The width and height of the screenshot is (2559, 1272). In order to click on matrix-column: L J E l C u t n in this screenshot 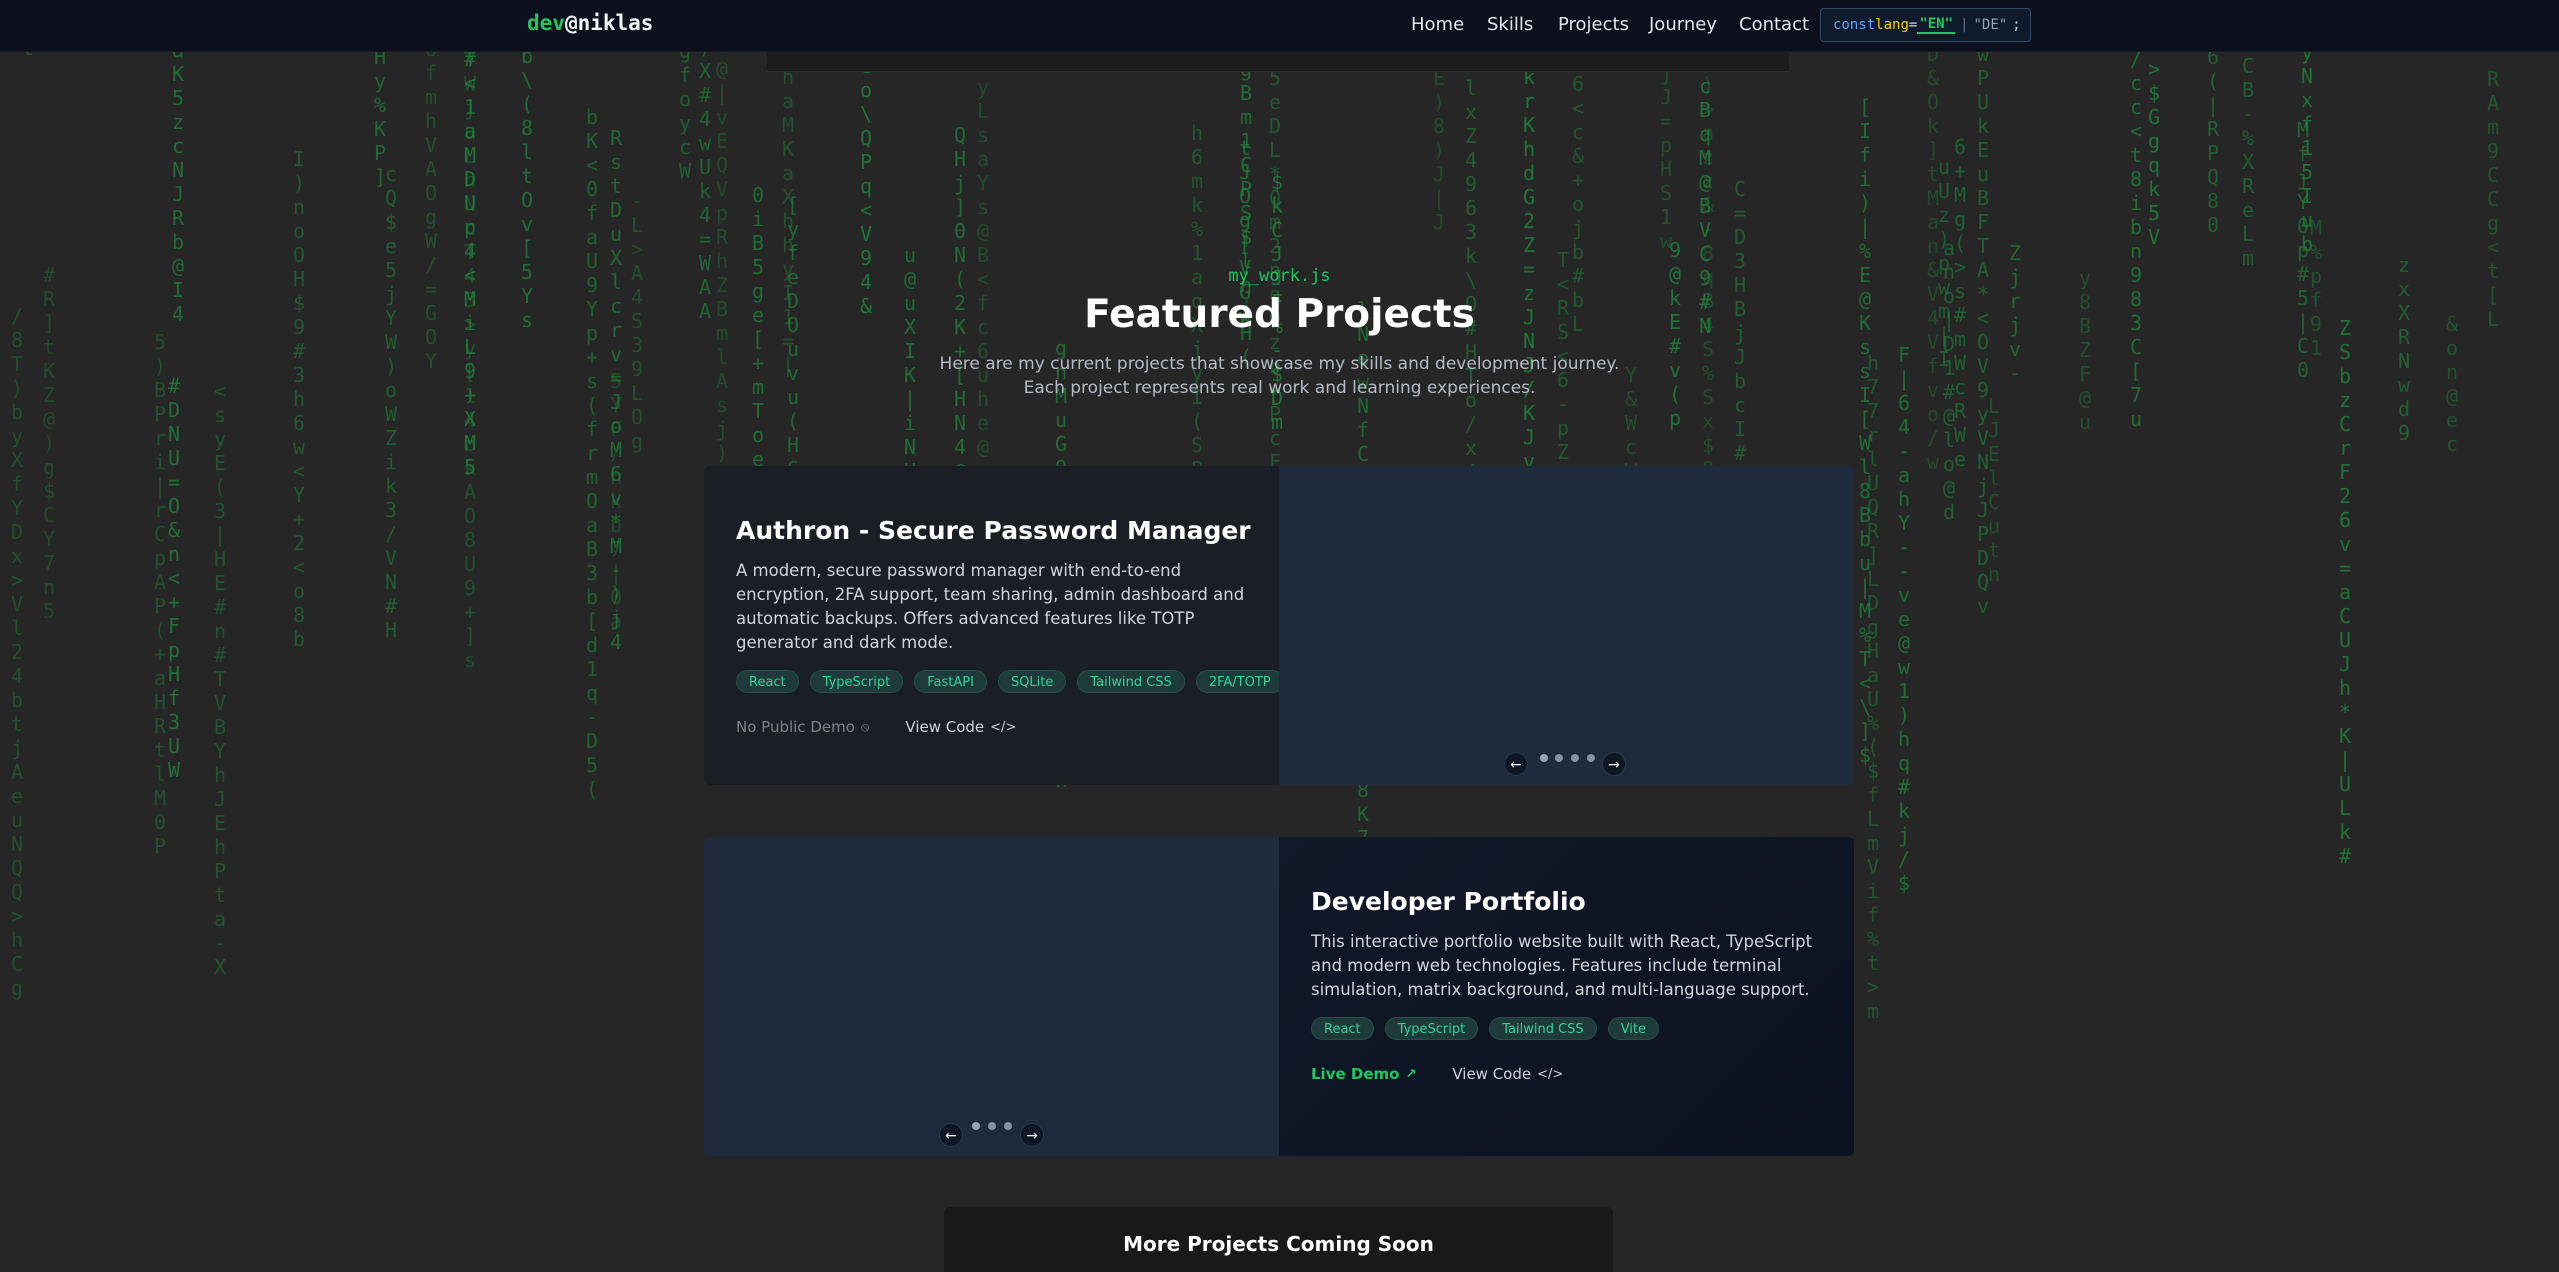, I will do `click(1994, 490)`.